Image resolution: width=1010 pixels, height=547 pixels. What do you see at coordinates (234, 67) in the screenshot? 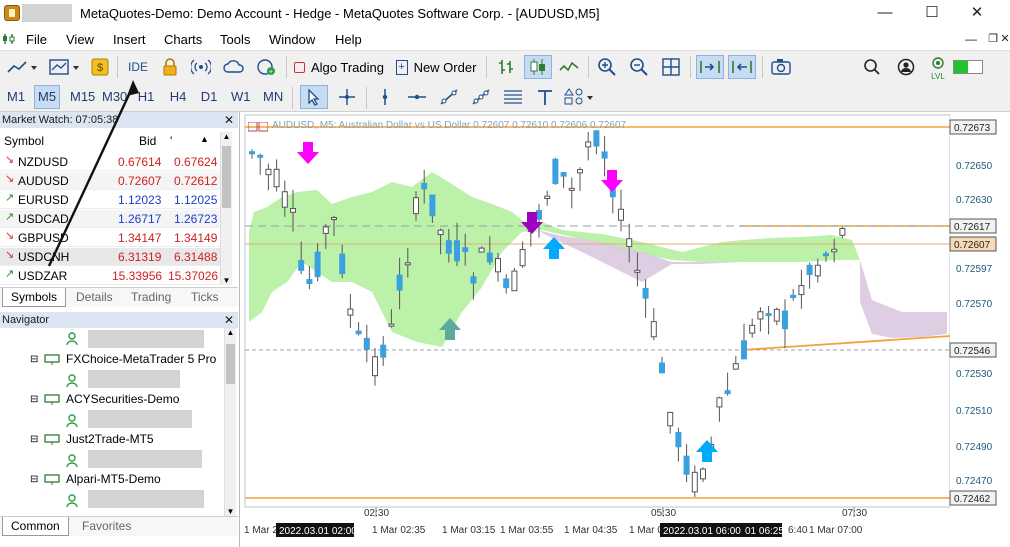
I see `cloud-icon` at bounding box center [234, 67].